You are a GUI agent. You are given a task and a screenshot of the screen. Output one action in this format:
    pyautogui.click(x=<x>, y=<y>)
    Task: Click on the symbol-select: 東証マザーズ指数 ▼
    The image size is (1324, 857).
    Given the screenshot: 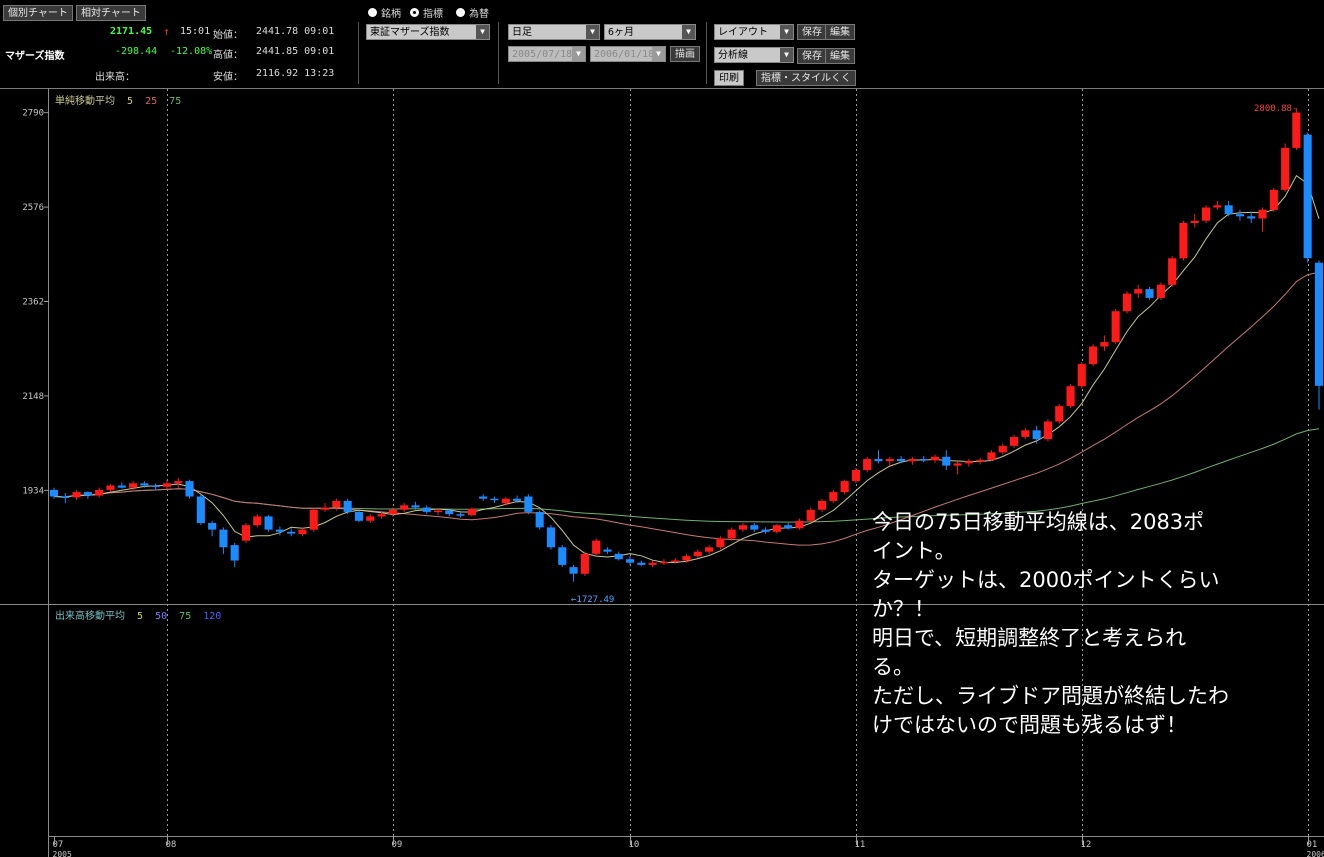 What is the action you would take?
    pyautogui.click(x=428, y=32)
    